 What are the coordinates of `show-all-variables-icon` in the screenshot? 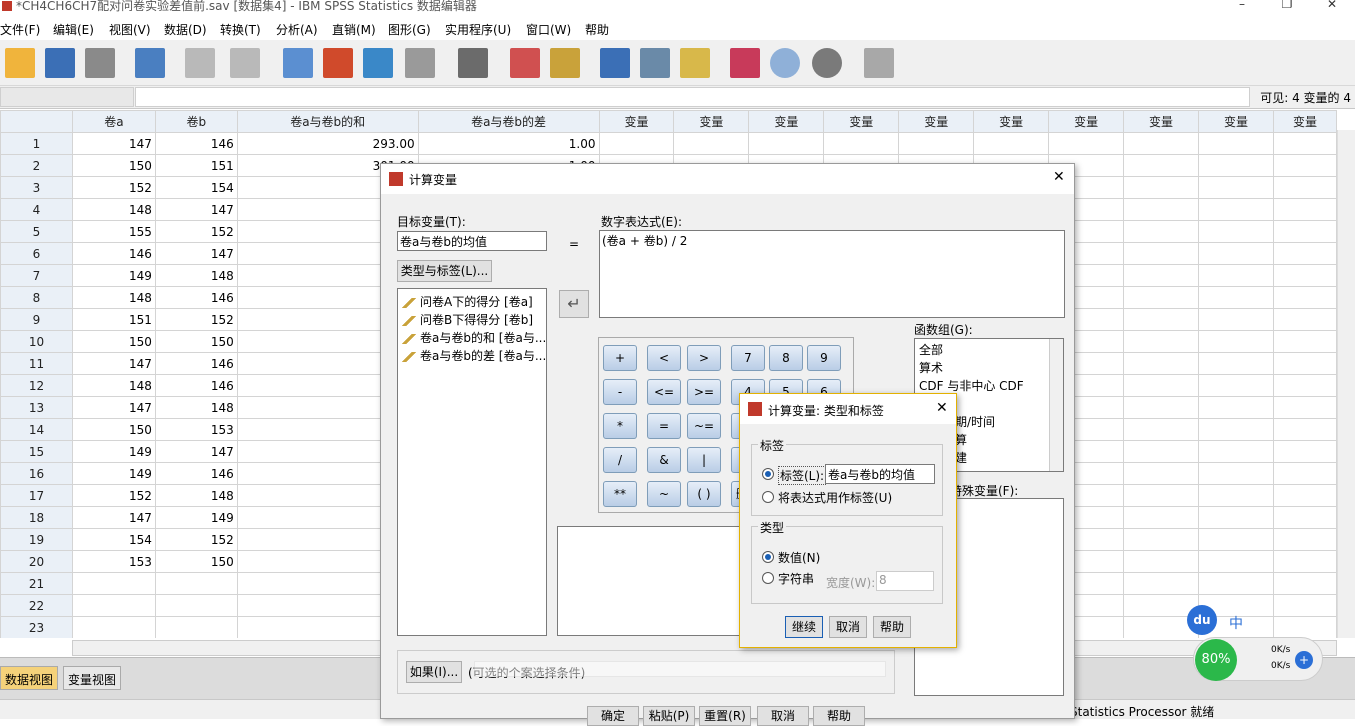 It's located at (827, 63).